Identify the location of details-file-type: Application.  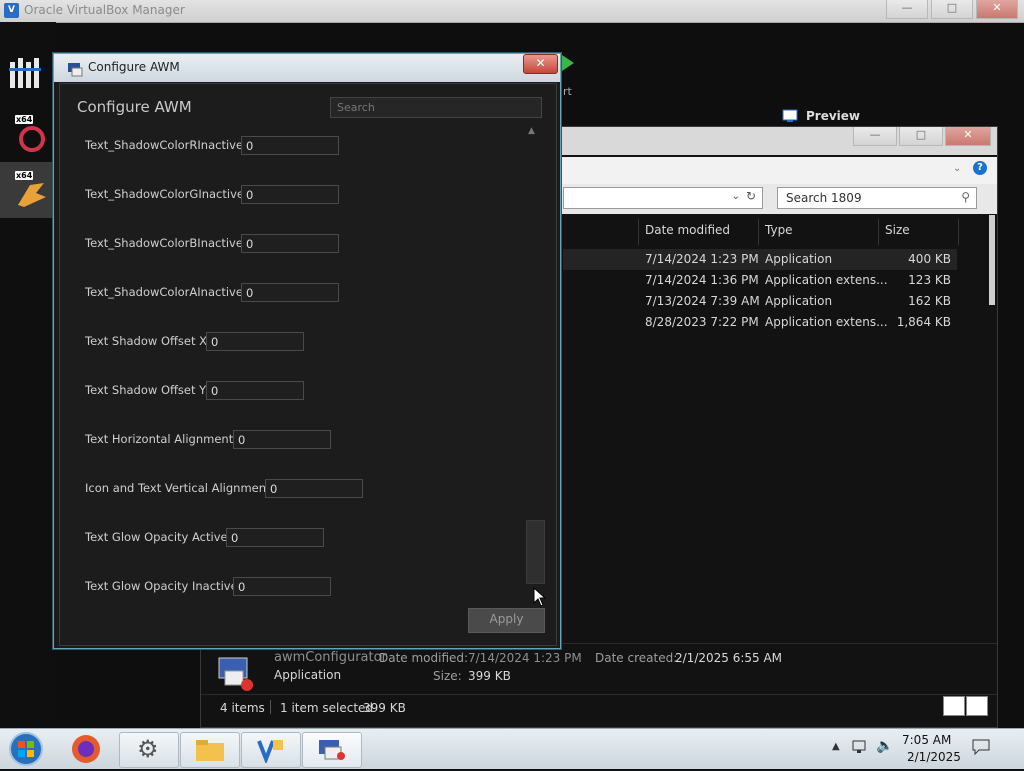
(308, 675).